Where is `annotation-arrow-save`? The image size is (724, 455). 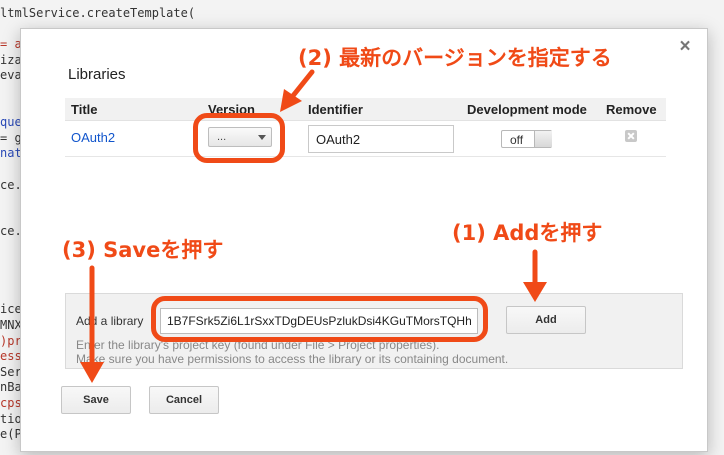
annotation-arrow-save is located at coordinates (92, 324).